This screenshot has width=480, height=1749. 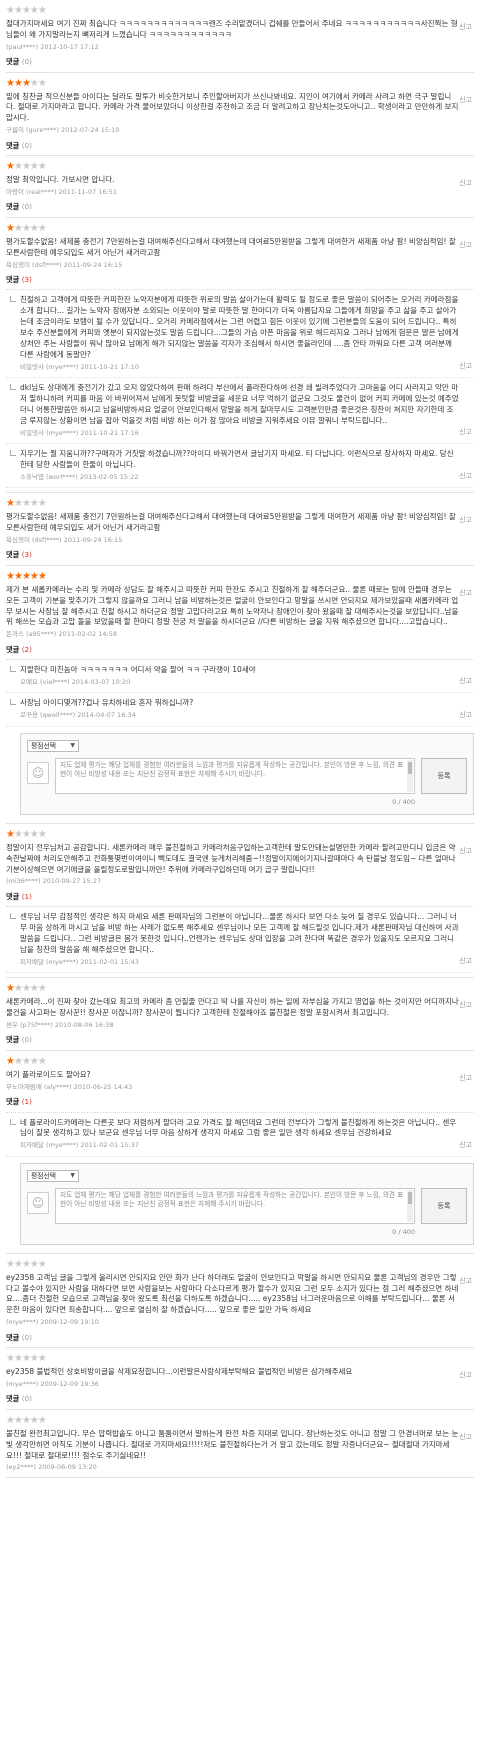 What do you see at coordinates (240, 1025) in the screenshot?
I see `review-meta: 센우 (p75f****) 2010-08-06 16:38` at bounding box center [240, 1025].